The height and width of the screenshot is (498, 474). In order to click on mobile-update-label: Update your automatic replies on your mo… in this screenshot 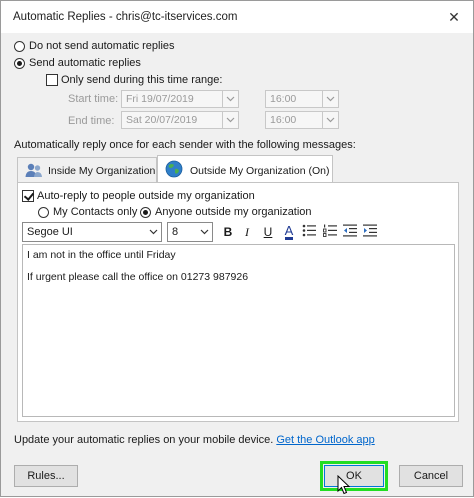, I will do `click(144, 440)`.